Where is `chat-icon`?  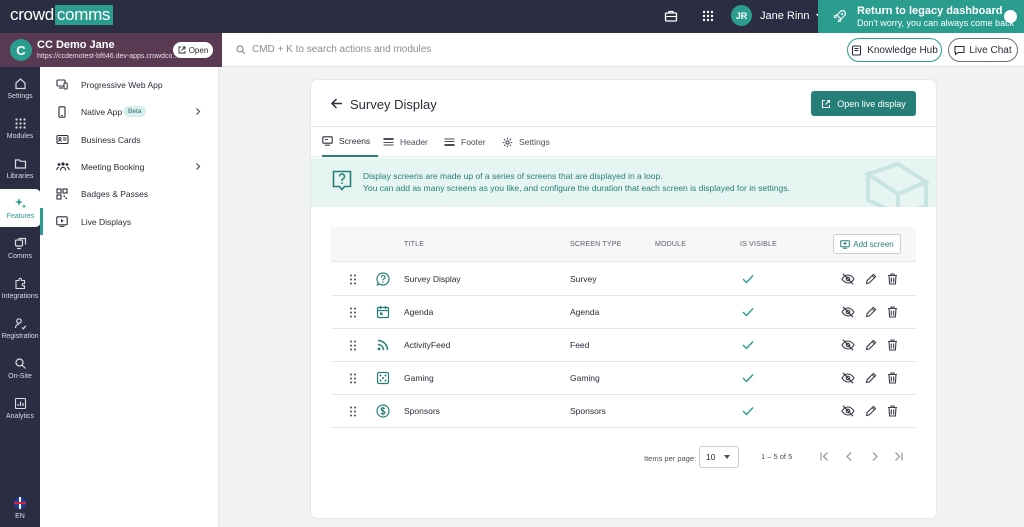
chat-icon is located at coordinates (959, 50).